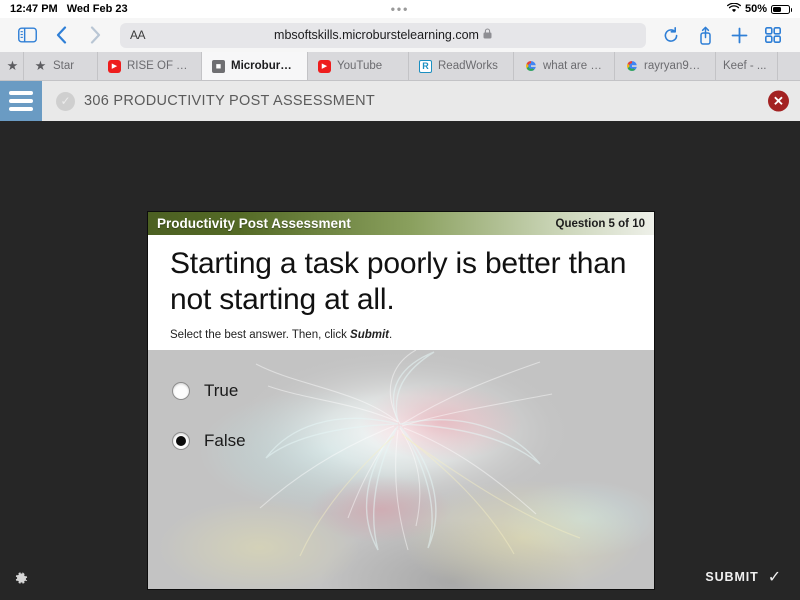  I want to click on grid-icon, so click(773, 35).